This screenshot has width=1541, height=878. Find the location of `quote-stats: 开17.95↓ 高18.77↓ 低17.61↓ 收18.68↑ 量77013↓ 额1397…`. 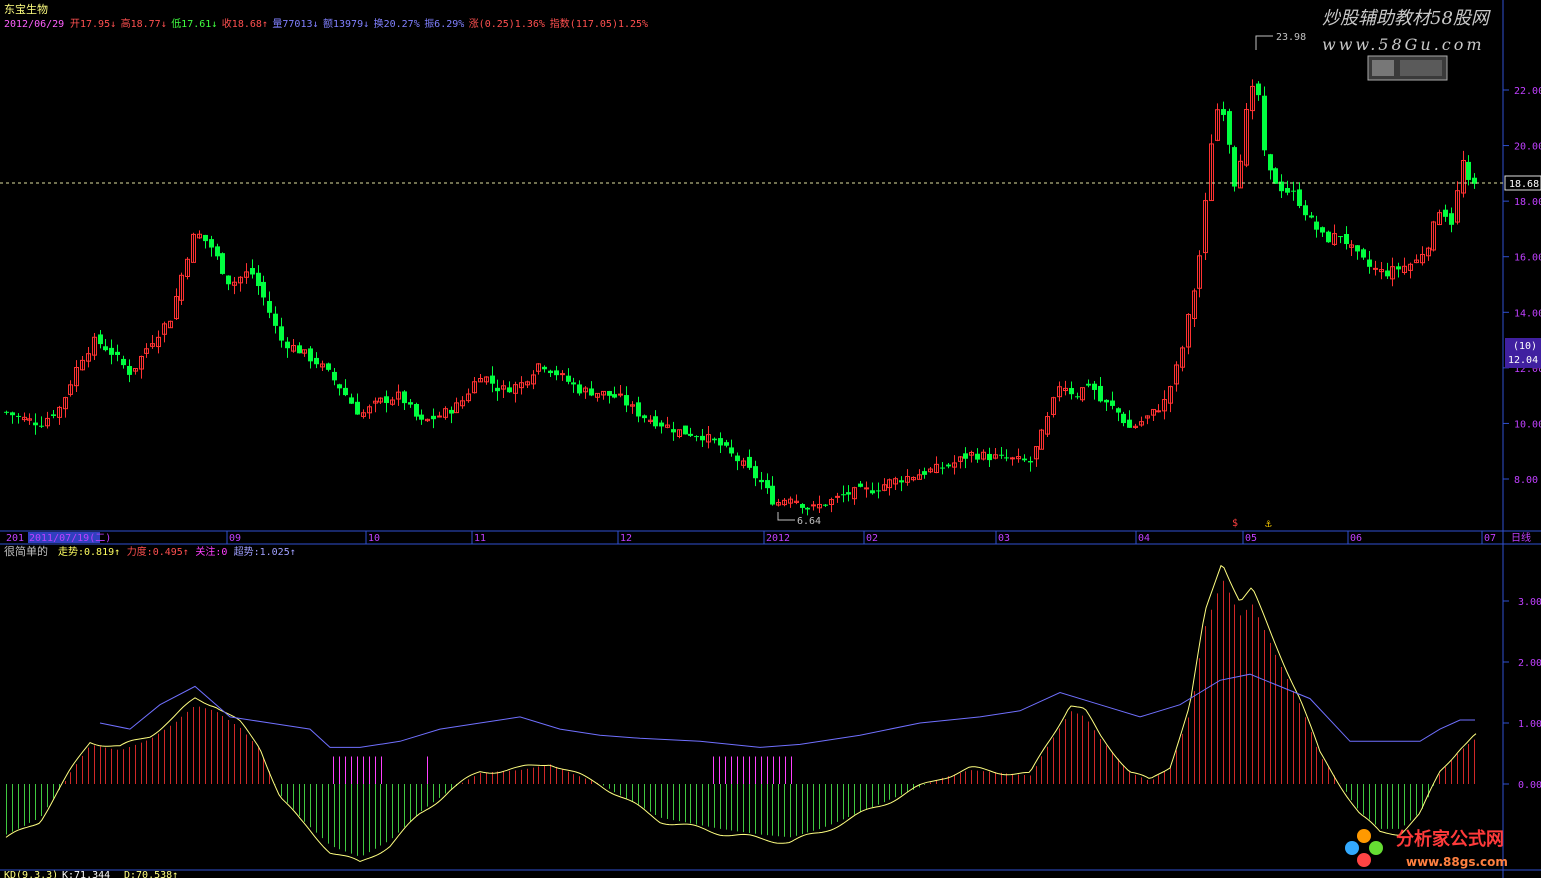

quote-stats: 开17.95↓ 高18.77↓ 低17.61↓ 收18.68↑ 量77013↓ 额1397… is located at coordinates (359, 23).